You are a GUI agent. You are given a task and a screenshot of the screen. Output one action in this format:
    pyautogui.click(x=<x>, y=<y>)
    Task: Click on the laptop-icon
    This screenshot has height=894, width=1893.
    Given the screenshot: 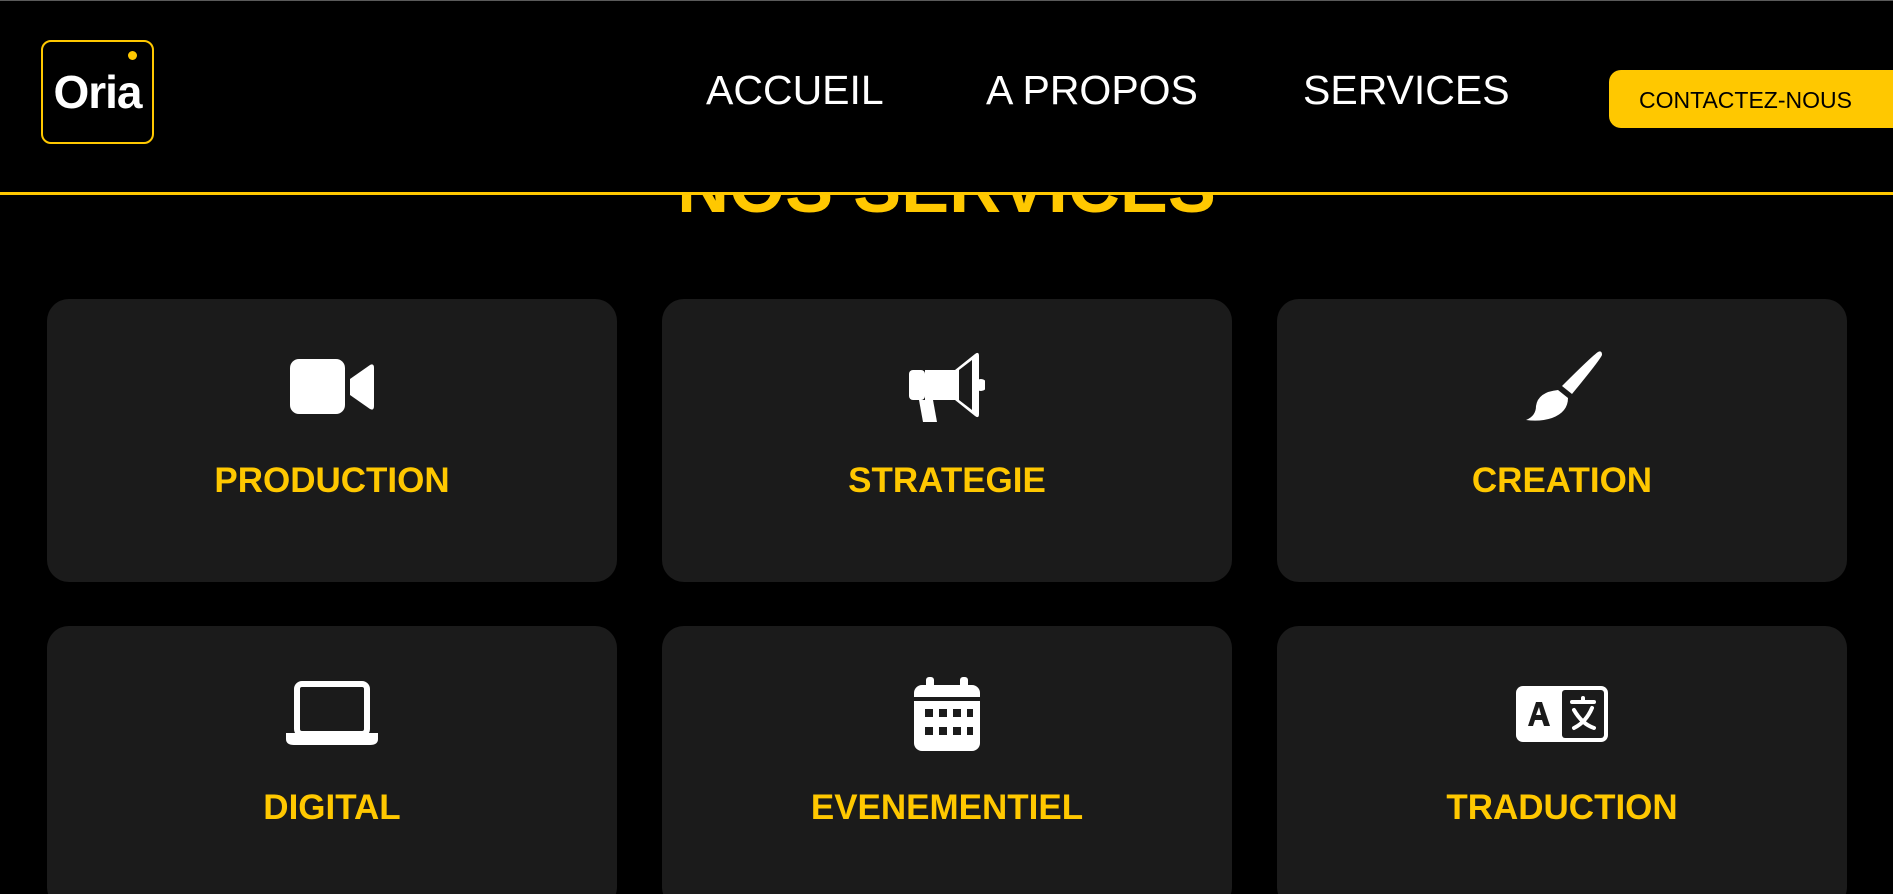 What is the action you would take?
    pyautogui.click(x=332, y=714)
    